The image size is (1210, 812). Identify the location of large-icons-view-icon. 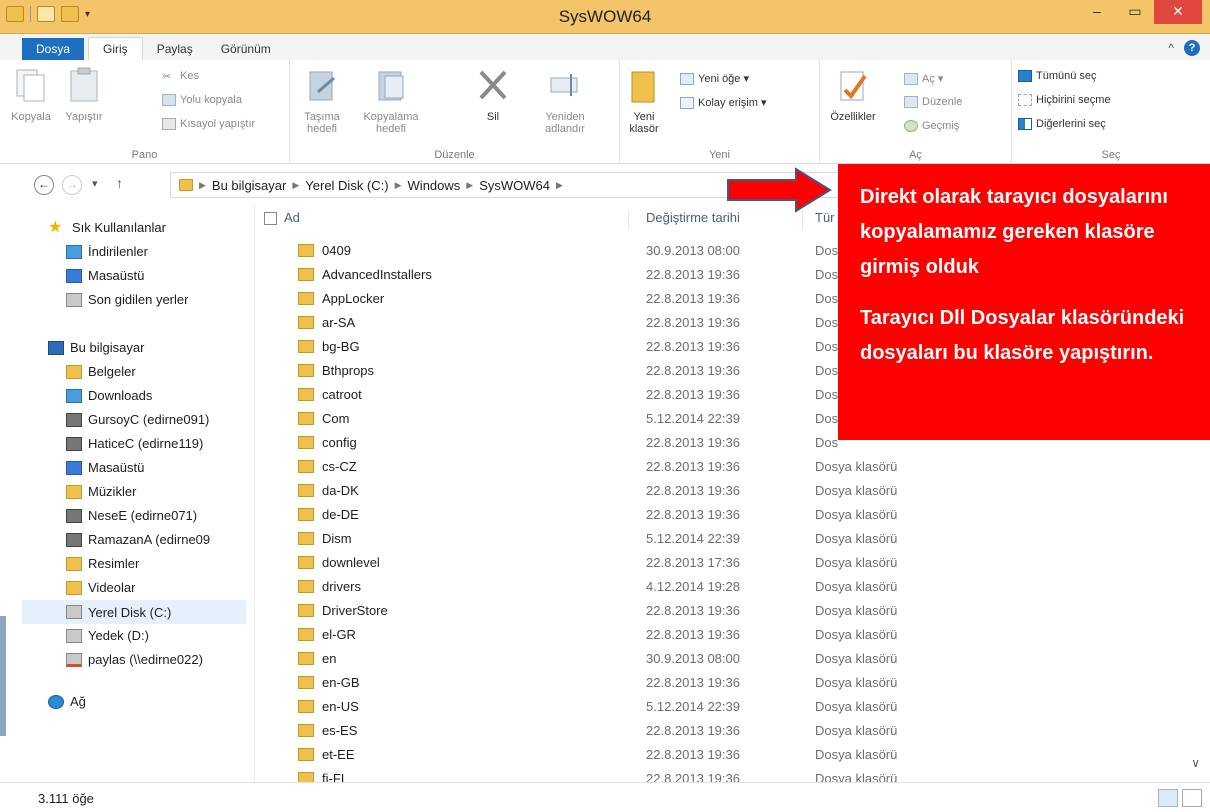
(1192, 798).